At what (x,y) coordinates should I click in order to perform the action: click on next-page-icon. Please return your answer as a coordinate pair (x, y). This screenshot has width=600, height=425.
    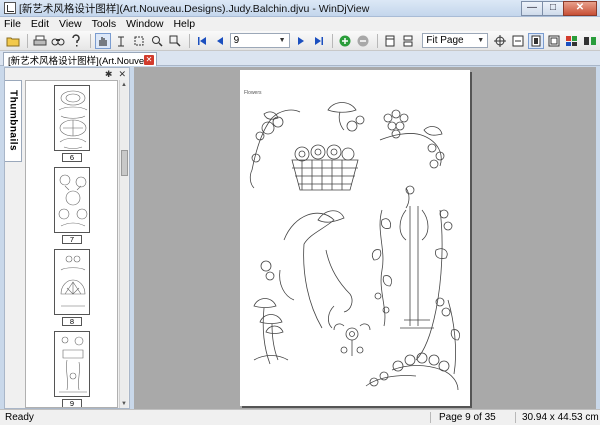
    Looking at the image, I should click on (301, 41).